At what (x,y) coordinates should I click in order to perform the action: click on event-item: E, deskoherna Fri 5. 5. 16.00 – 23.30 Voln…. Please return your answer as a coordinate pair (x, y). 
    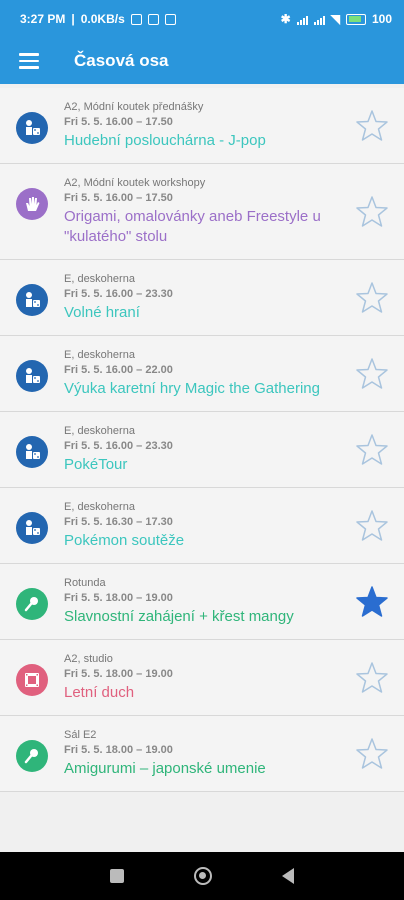
    Looking at the image, I should click on (202, 298).